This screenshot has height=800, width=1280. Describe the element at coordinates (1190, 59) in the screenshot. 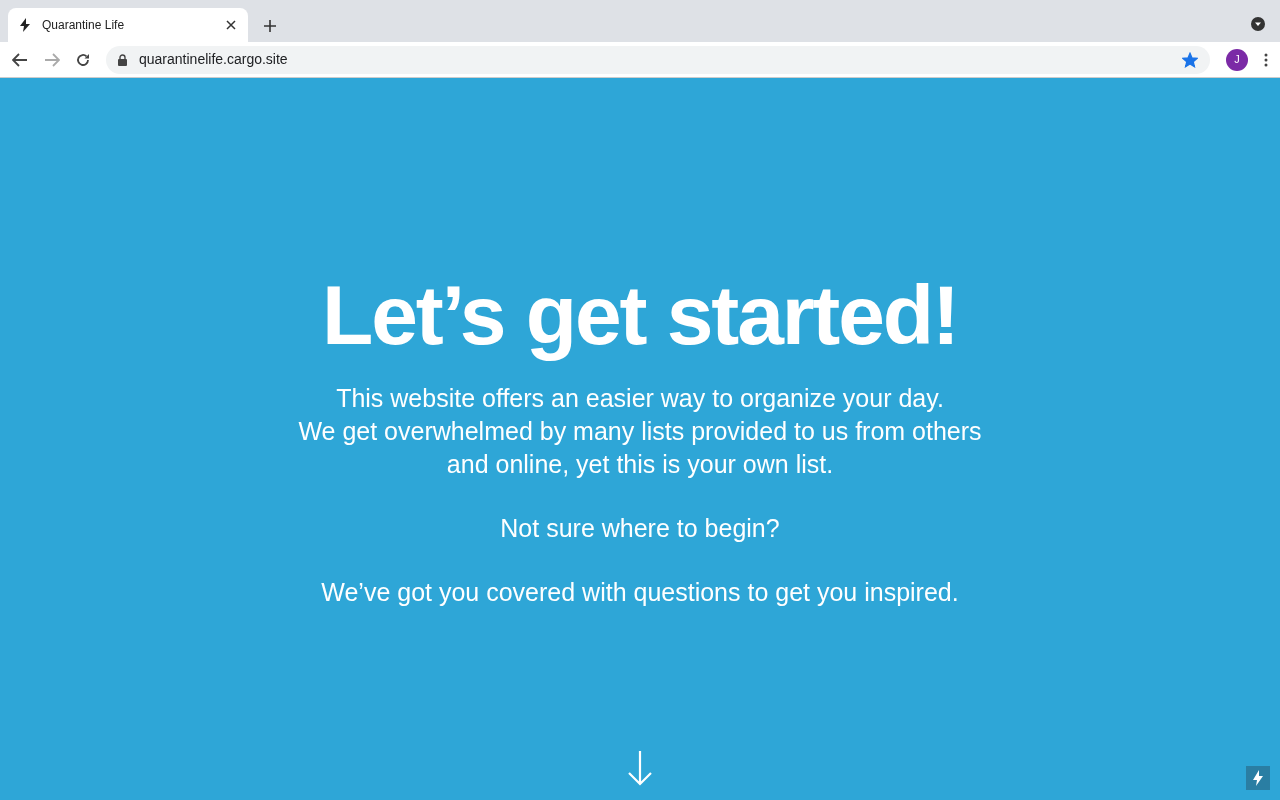

I see `star-icon` at that location.